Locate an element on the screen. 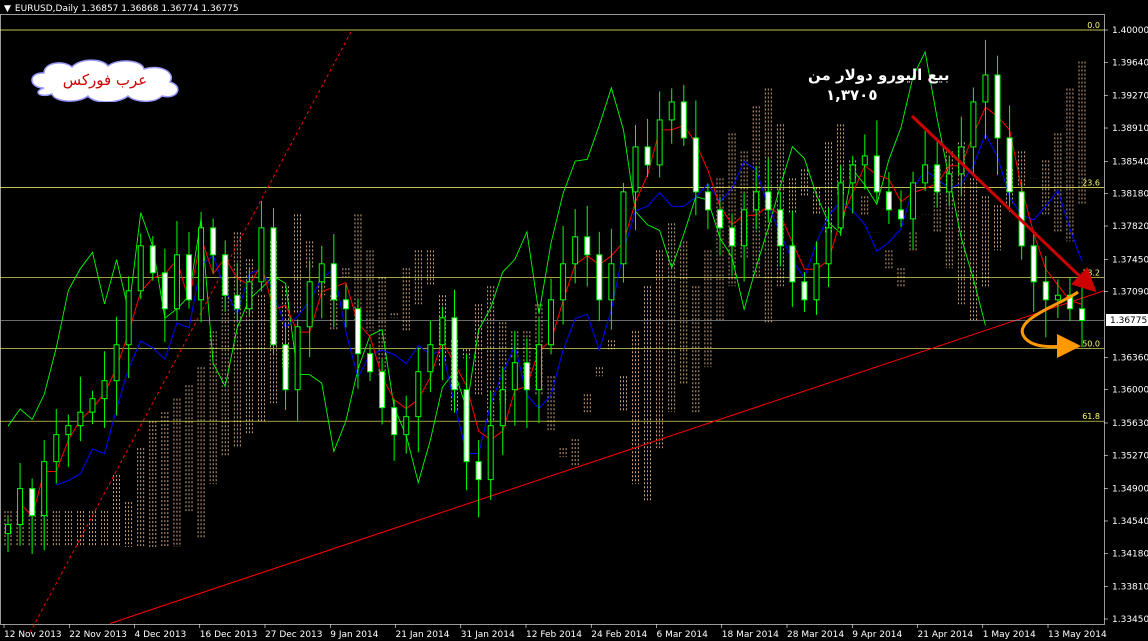 The image size is (1148, 641). fib-level-label: 38.2 is located at coordinates (1091, 272).